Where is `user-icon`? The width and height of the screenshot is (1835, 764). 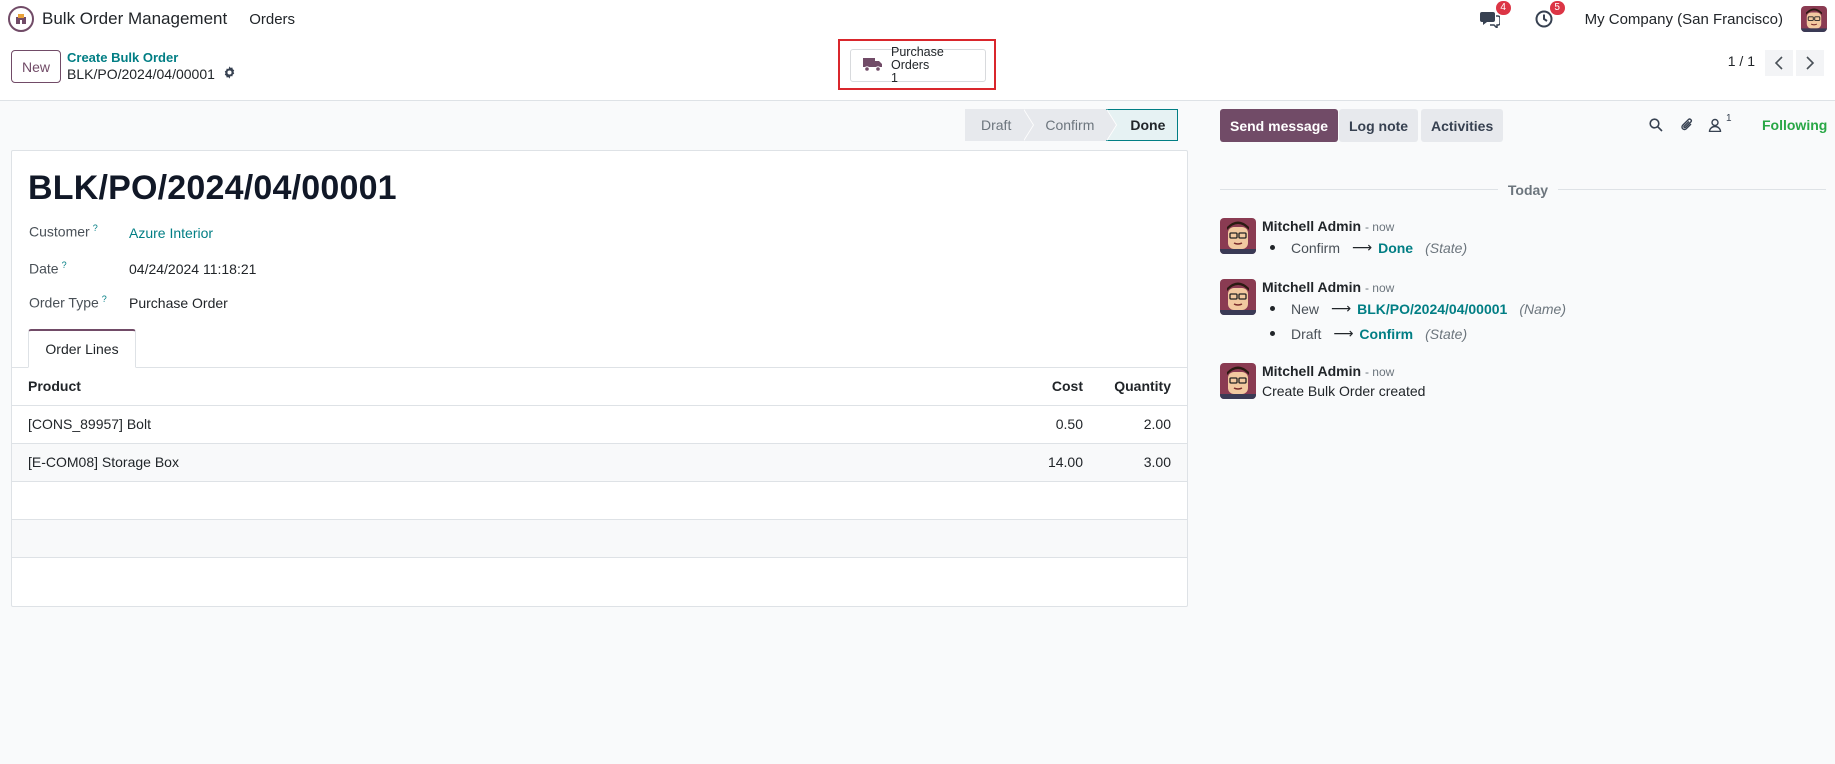
user-icon is located at coordinates (1715, 125).